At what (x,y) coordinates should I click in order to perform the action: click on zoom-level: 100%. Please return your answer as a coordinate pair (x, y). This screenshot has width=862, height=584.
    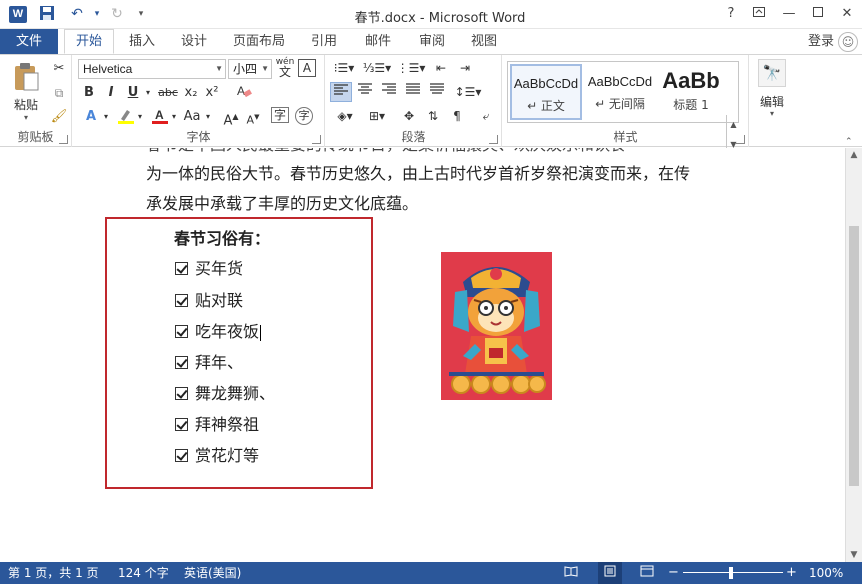
    Looking at the image, I should click on (826, 573).